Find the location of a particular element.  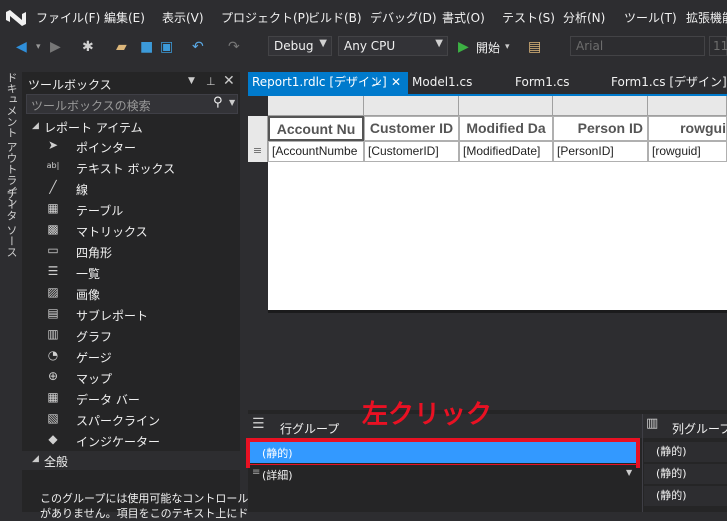

tab-label: Report1.rdlc [デザイン] is located at coordinates (319, 82).